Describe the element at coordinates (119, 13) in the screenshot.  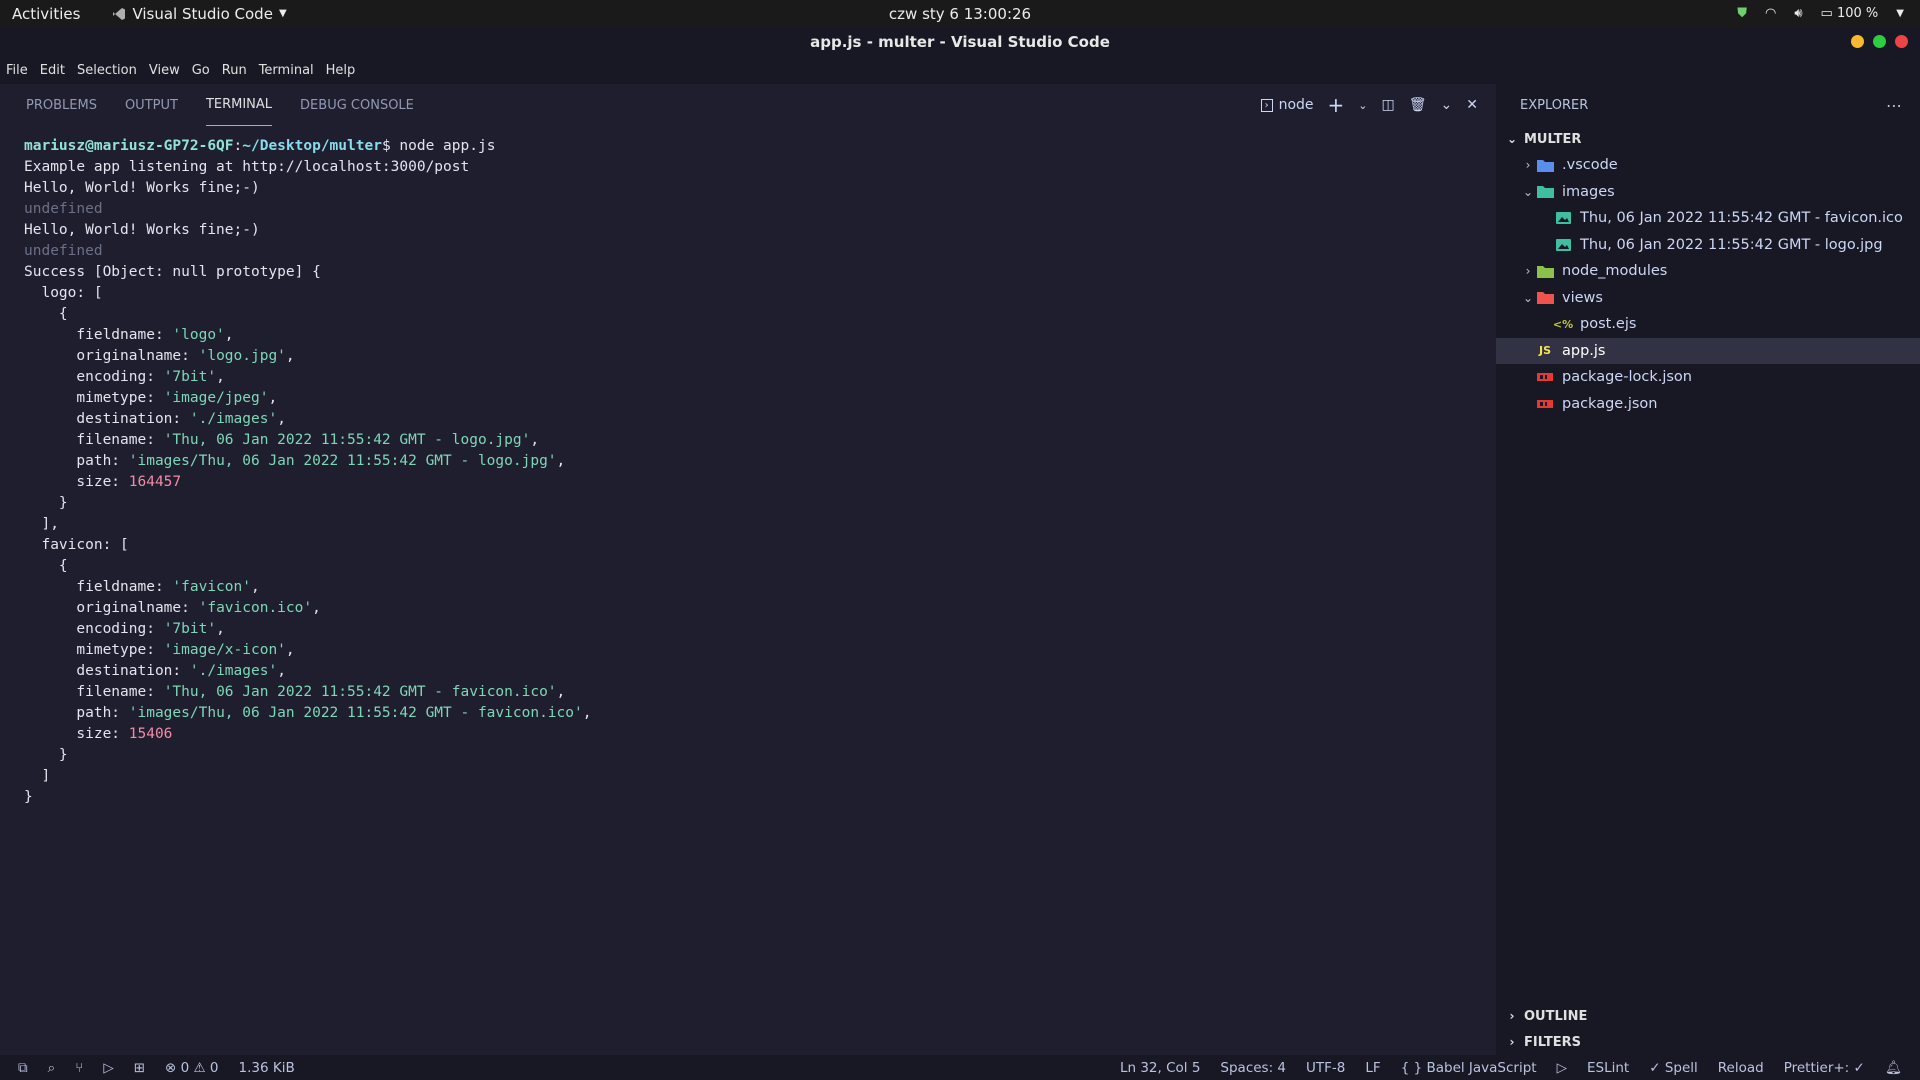
I see `vscode-icon` at that location.